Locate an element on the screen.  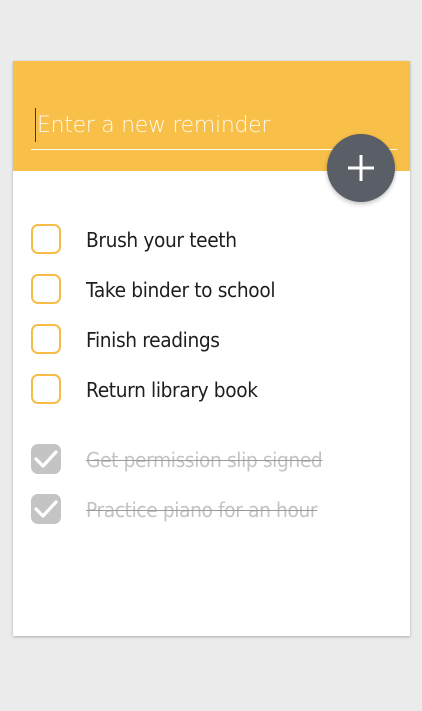
reminder-label: Take binder to school is located at coordinates (181, 290).